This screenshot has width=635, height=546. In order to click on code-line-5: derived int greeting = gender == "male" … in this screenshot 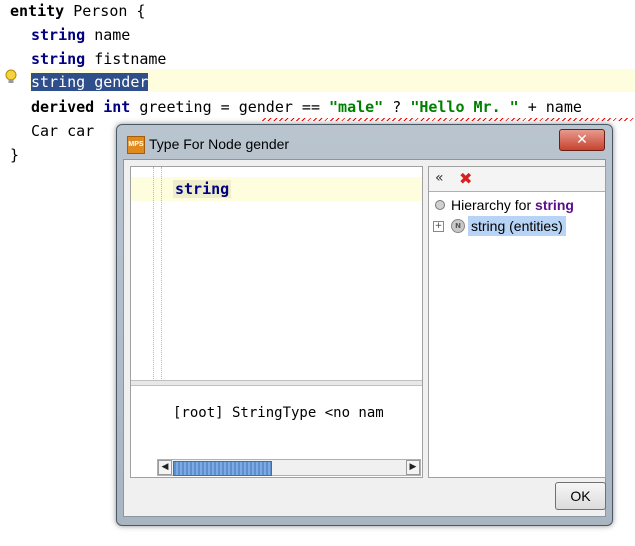, I will do `click(306, 107)`.